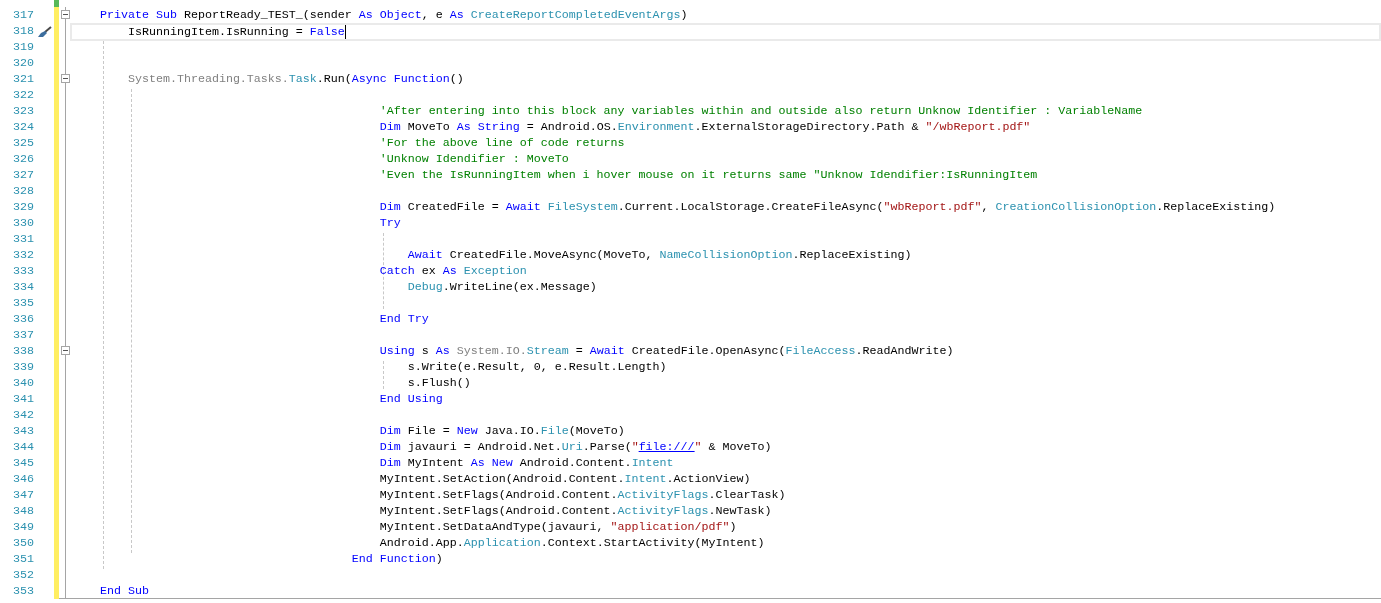 This screenshot has width=1381, height=603. I want to click on code-line: MyIntent.SetDataAndType(javauri, "application/pdf"), so click(558, 527).